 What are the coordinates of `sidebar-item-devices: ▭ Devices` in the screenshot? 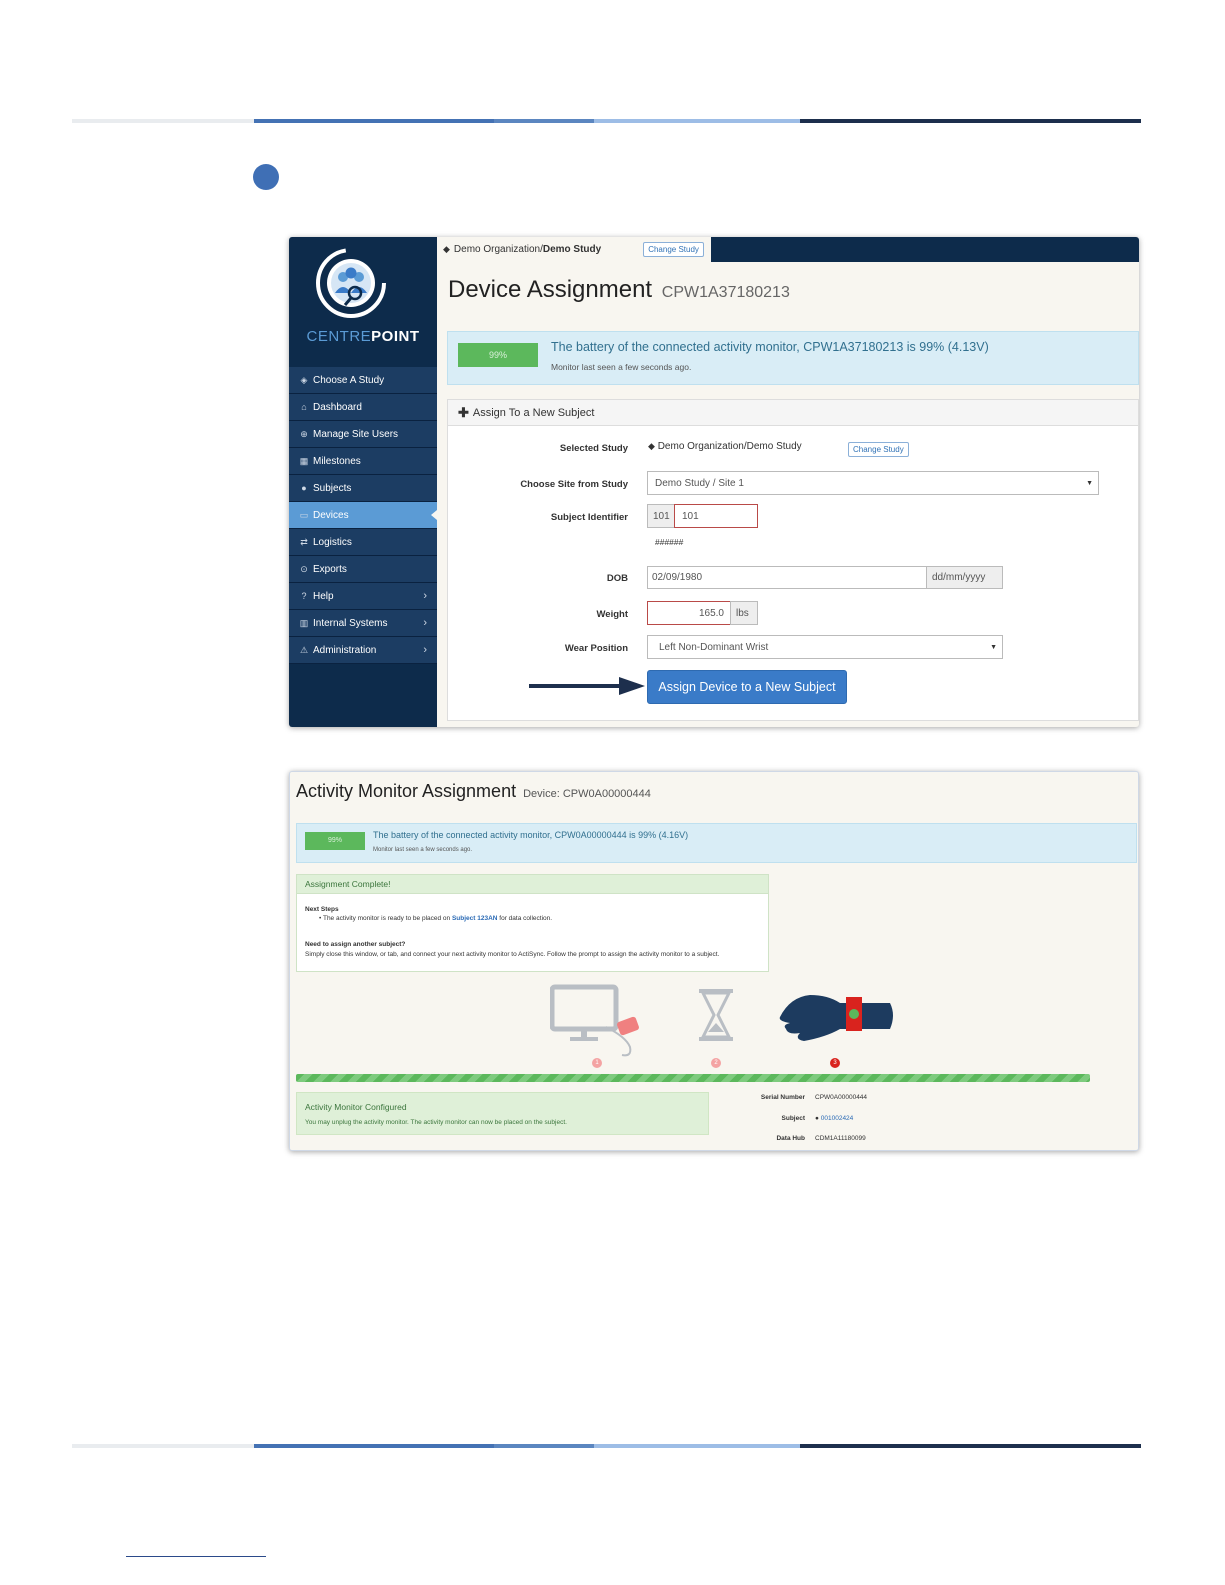 It's located at (363, 515).